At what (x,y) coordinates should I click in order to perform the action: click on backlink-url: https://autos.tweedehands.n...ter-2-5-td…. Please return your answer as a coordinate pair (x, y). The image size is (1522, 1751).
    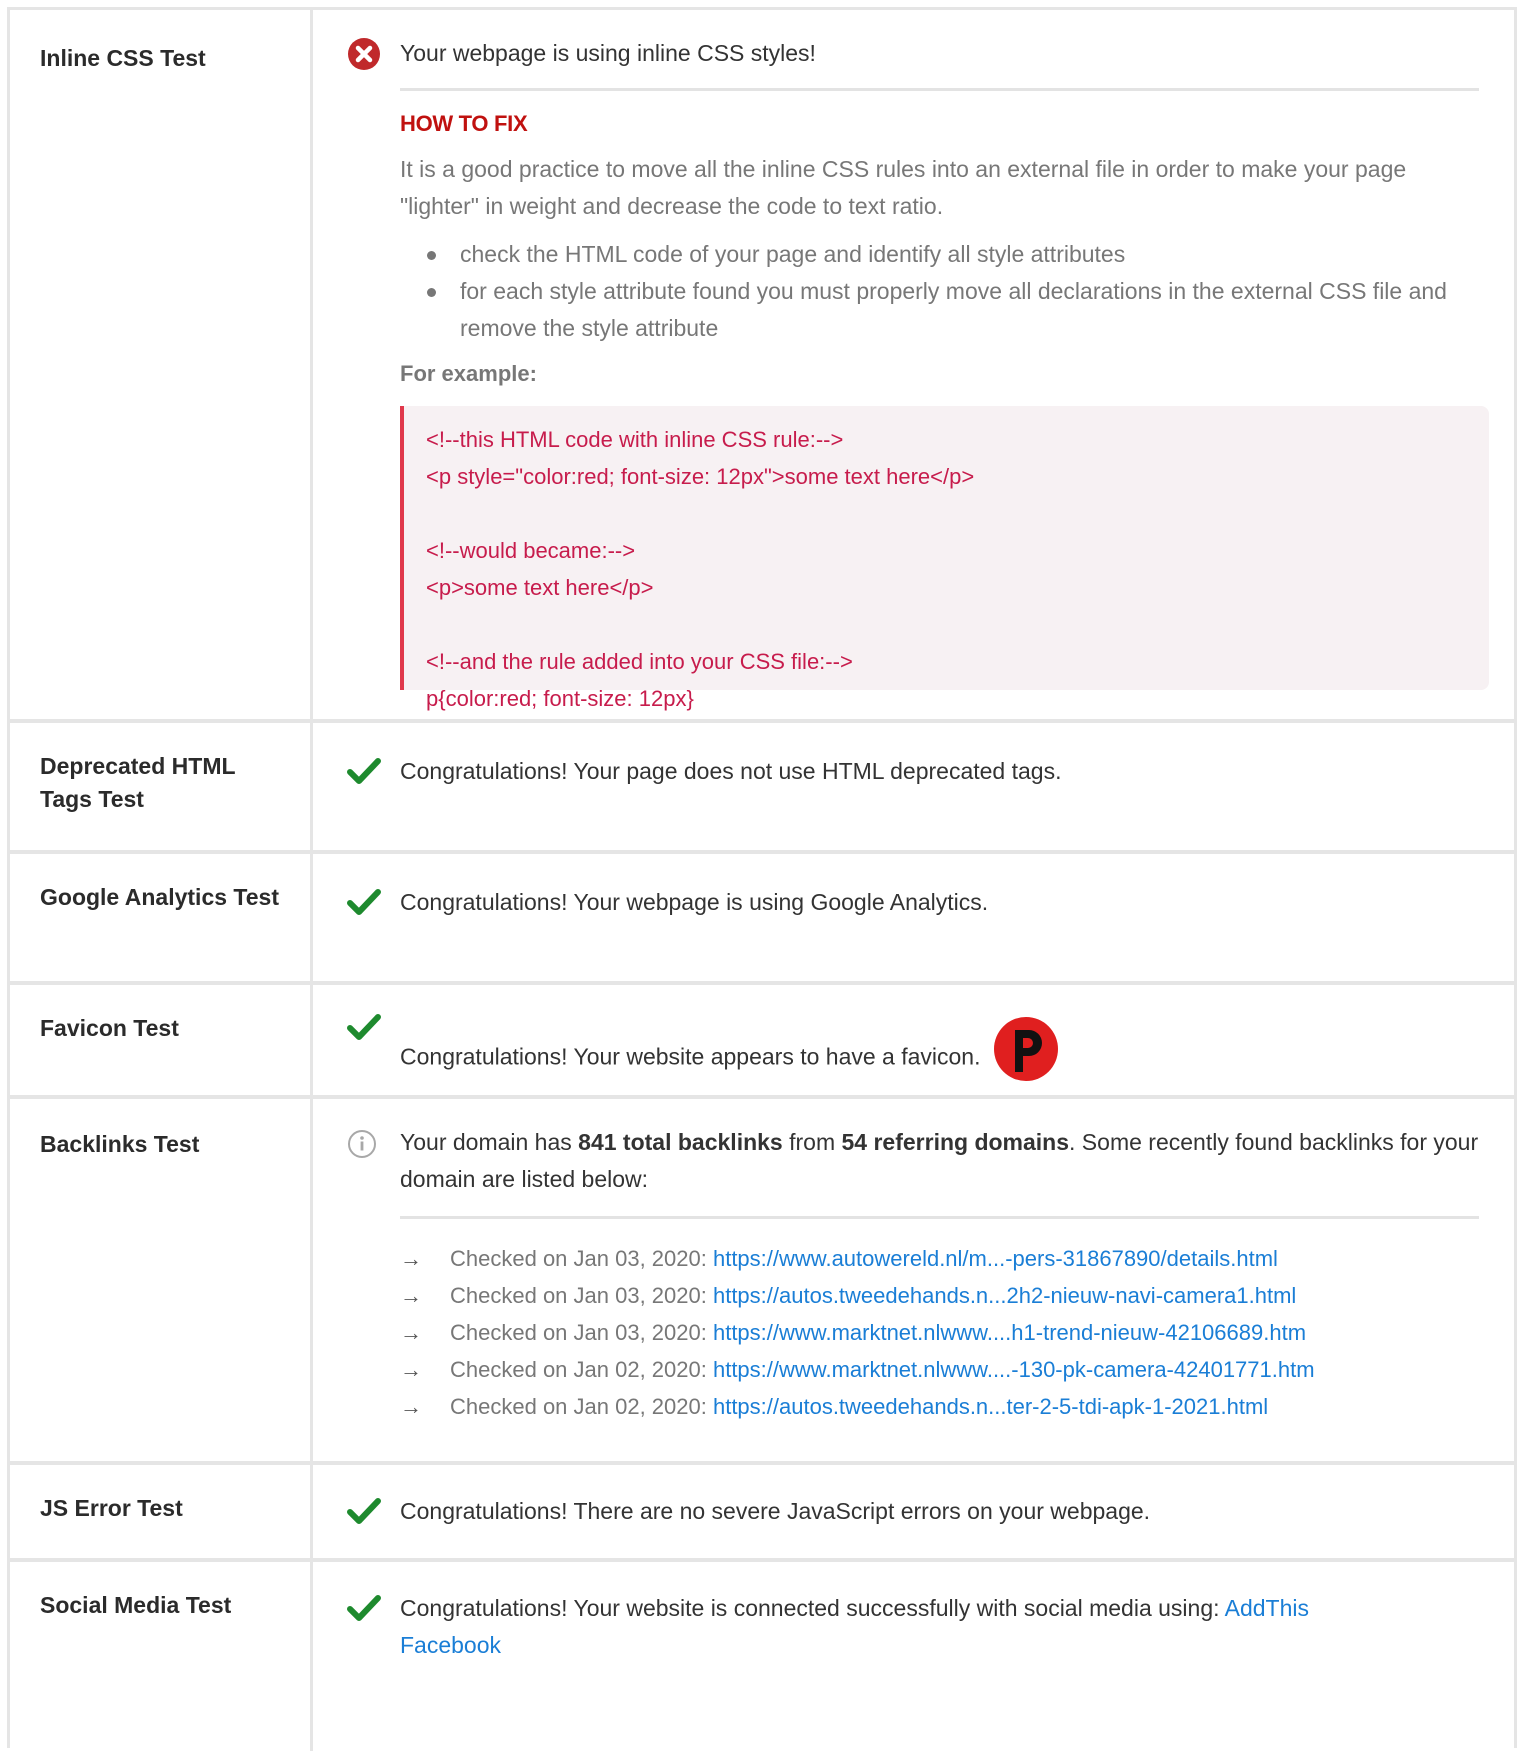
    Looking at the image, I should click on (990, 1406).